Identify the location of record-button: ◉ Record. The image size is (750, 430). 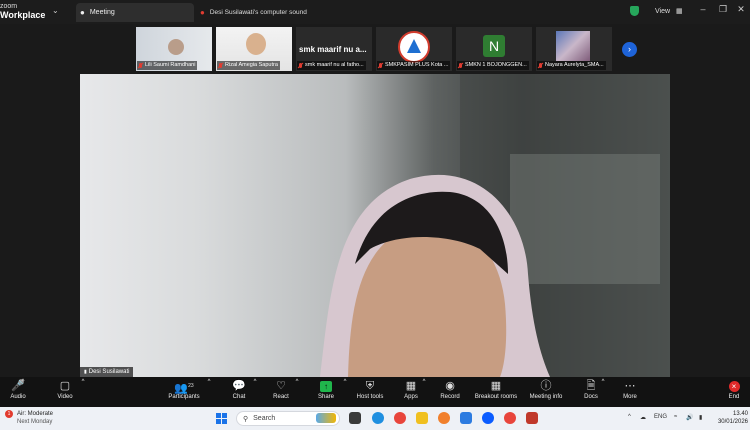
(450, 389).